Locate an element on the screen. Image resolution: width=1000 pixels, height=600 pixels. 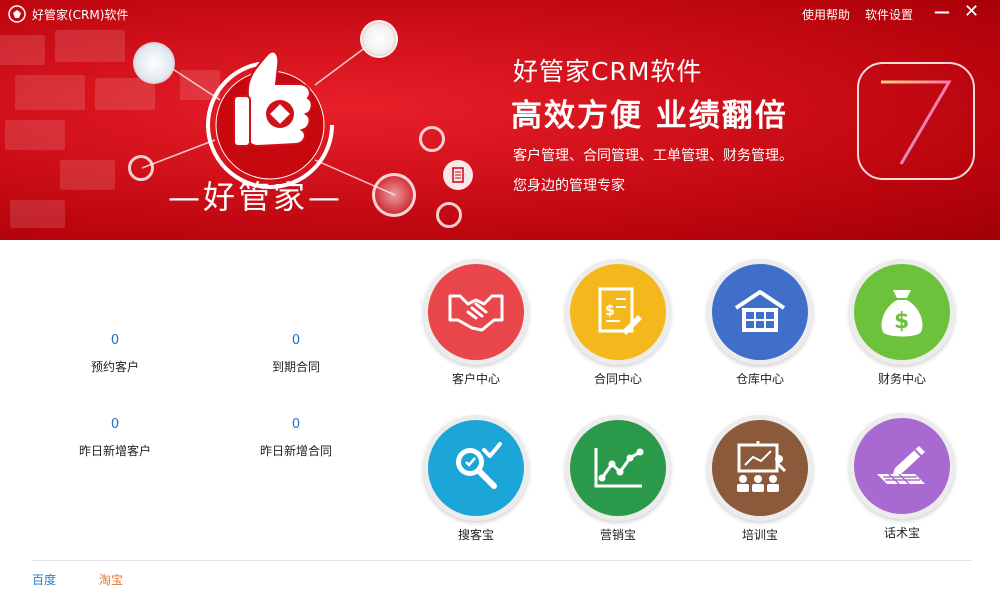
line-chart-icon is located at coordinates (618, 468).